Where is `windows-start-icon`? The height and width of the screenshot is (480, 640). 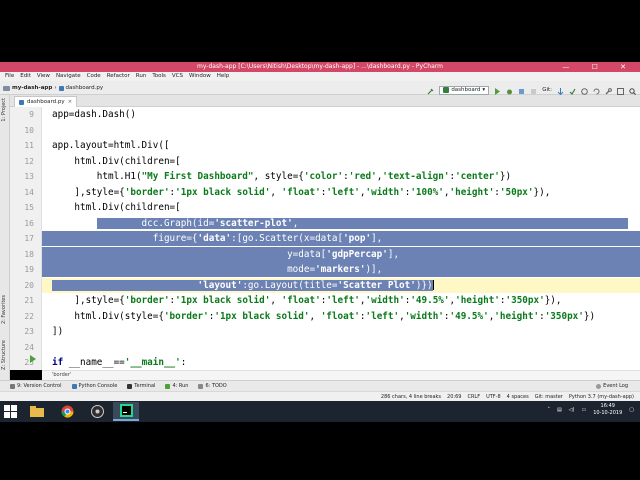 windows-start-icon is located at coordinates (10, 411).